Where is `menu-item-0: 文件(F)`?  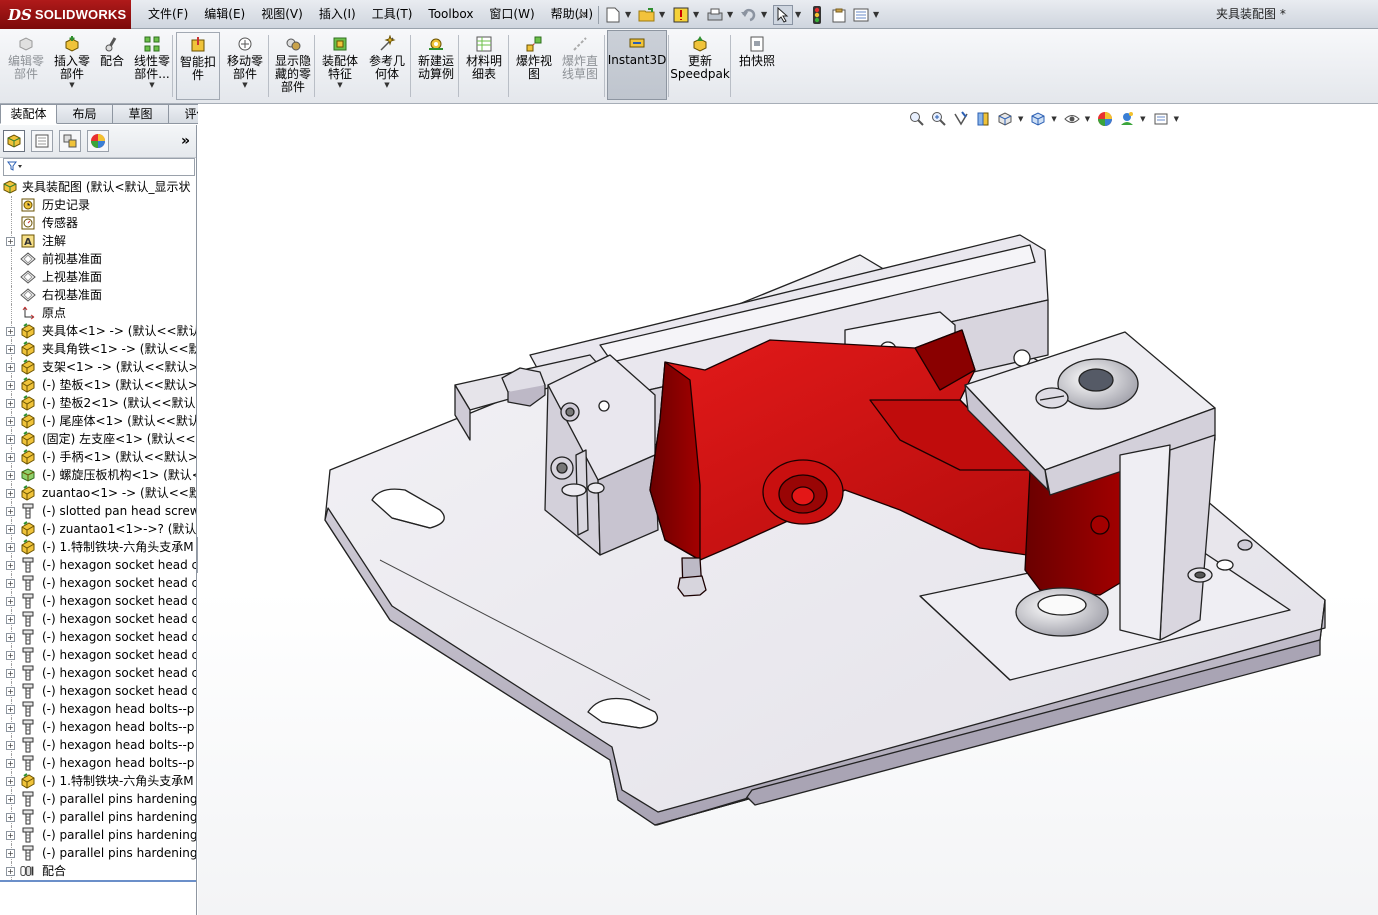 menu-item-0: 文件(F) is located at coordinates (168, 14).